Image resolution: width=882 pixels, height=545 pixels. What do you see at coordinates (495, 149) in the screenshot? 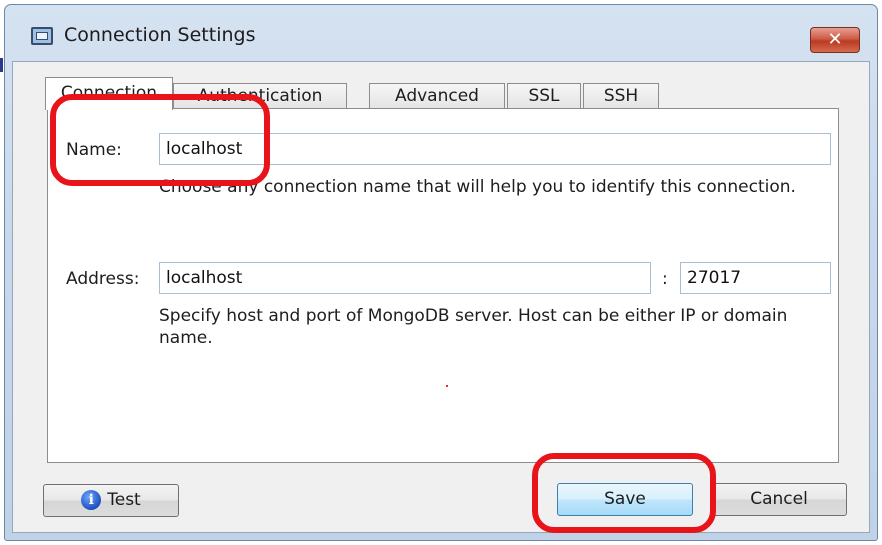
I see `name-input: localhost` at bounding box center [495, 149].